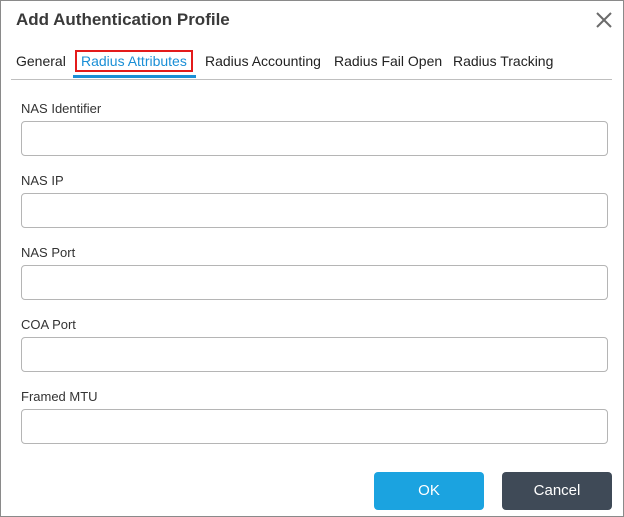  Describe the element at coordinates (429, 491) in the screenshot. I see `ok-button: OK` at that location.